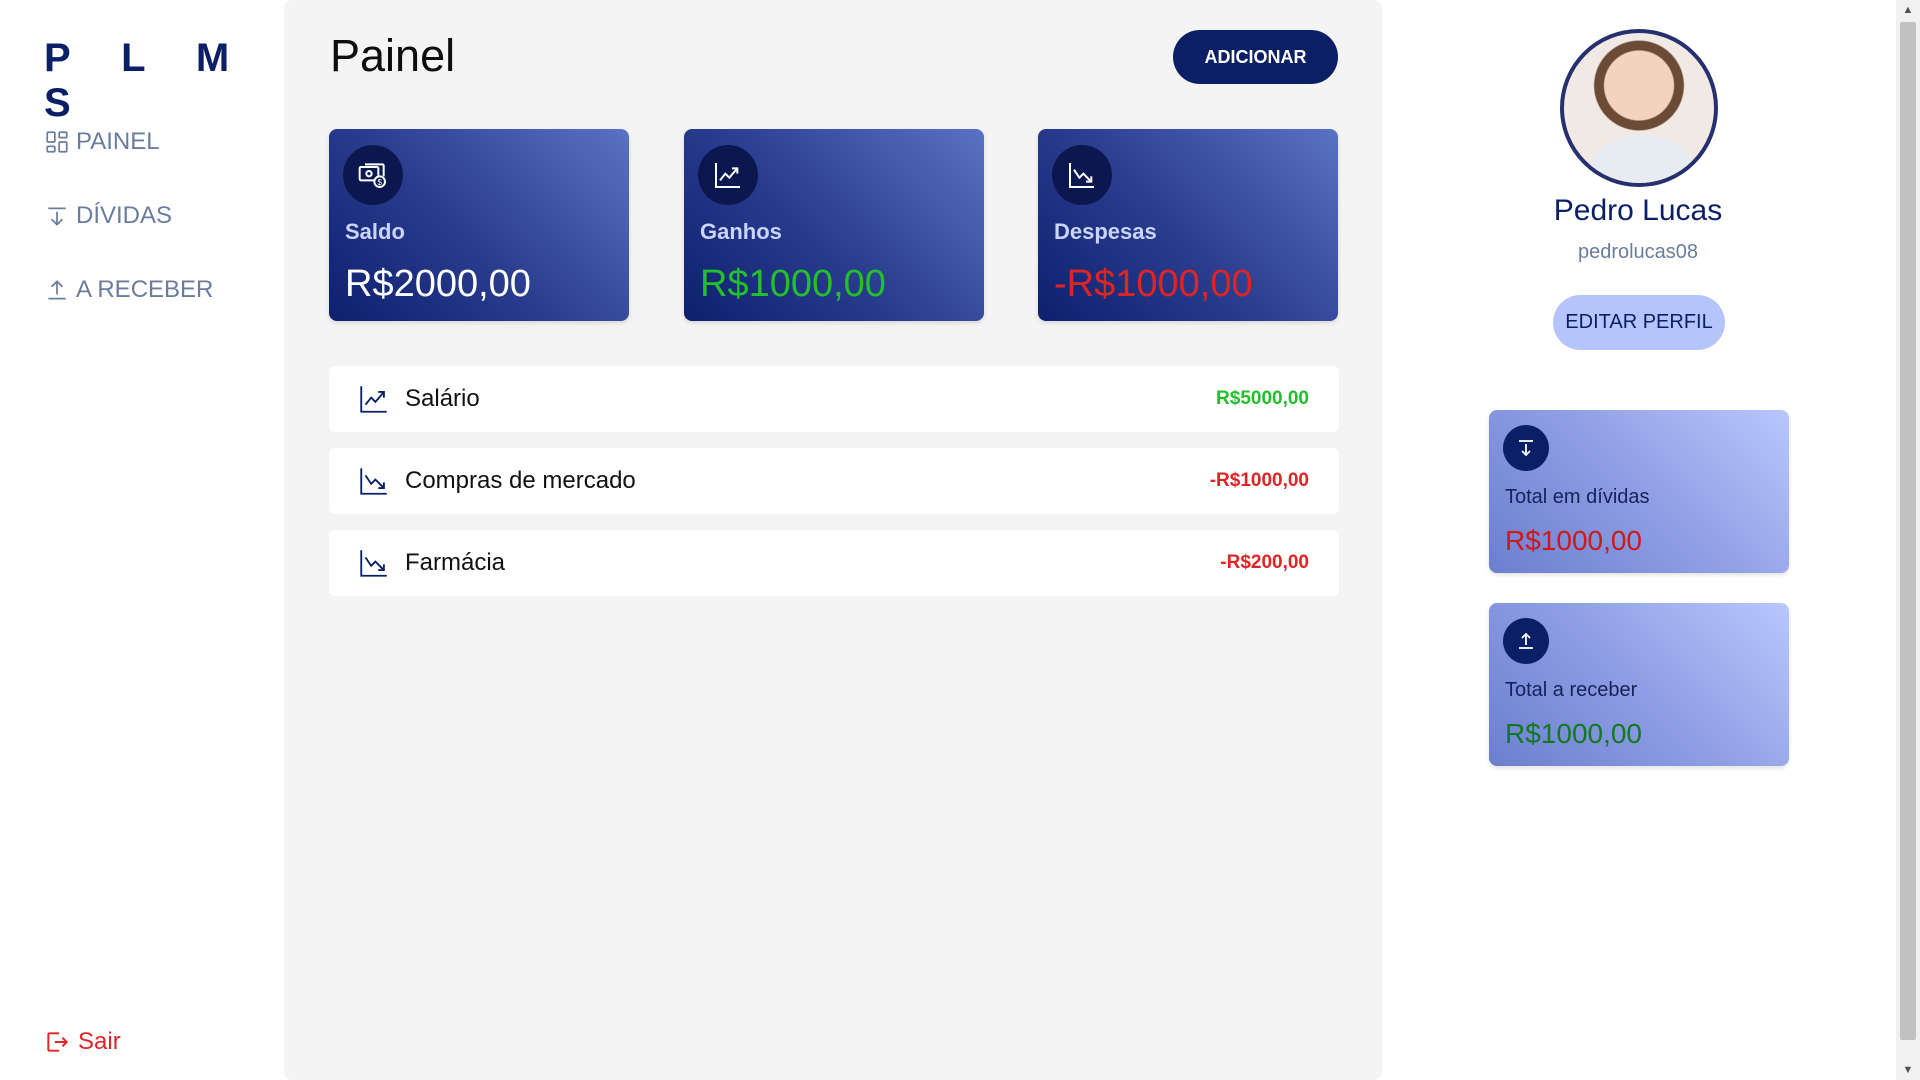  Describe the element at coordinates (57, 142) in the screenshot. I see `dashboard-grid-icon` at that location.